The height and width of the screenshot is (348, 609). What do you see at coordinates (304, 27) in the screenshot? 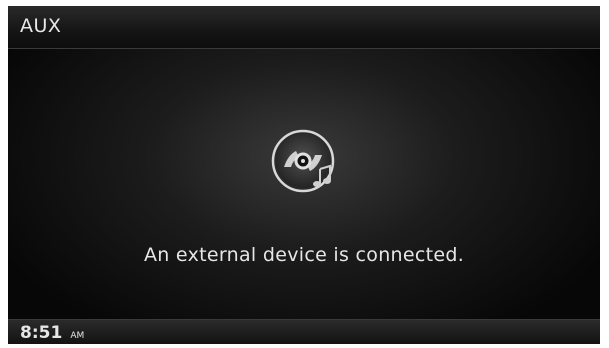
I see `title-bar: AUX` at bounding box center [304, 27].